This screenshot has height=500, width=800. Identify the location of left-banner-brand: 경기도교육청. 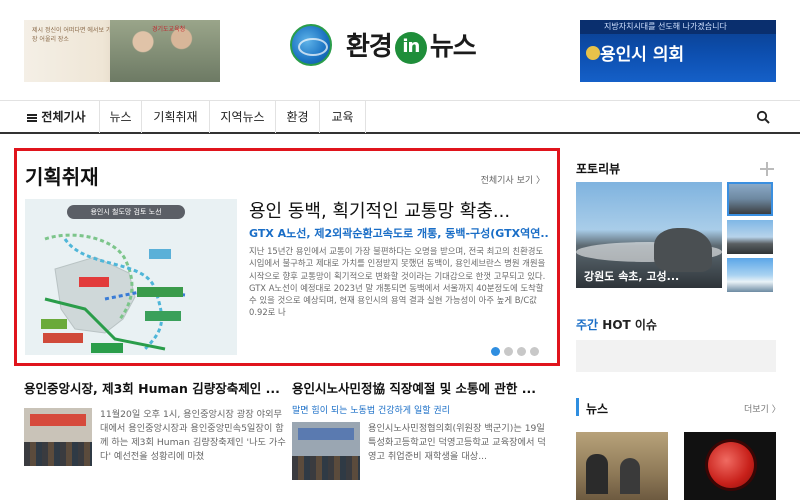
(169, 29).